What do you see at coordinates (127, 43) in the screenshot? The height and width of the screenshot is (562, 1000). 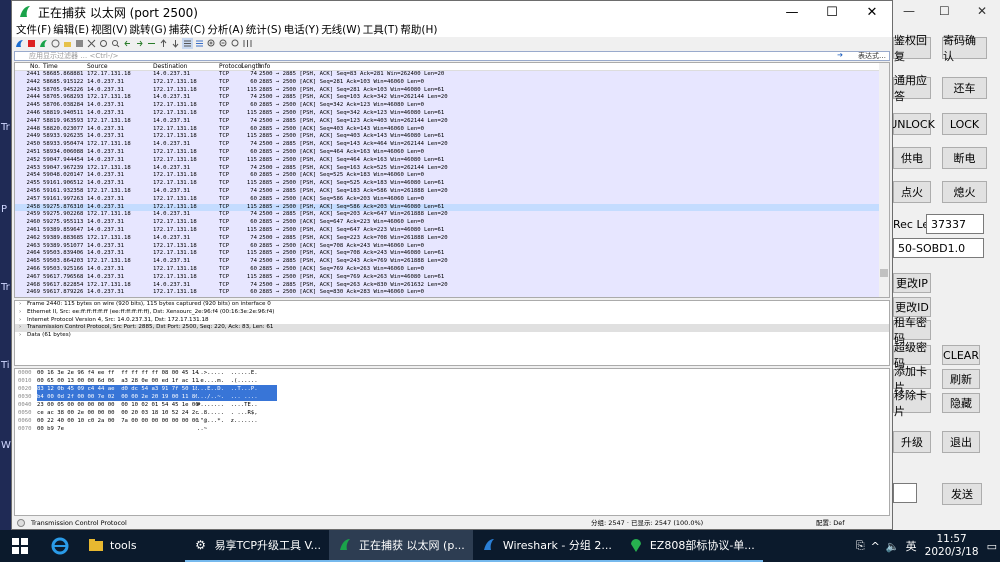 I see `go-back-icon` at bounding box center [127, 43].